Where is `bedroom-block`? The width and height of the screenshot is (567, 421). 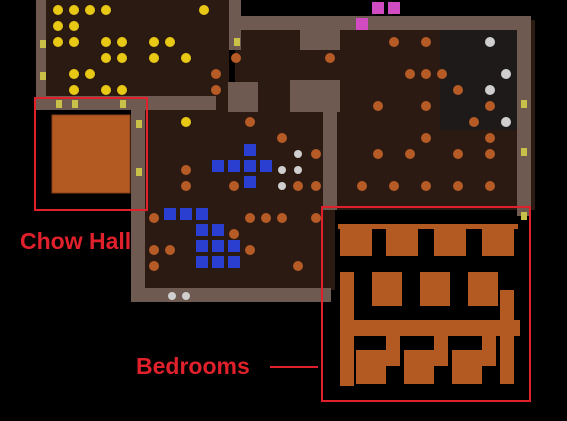 bedroom-block is located at coordinates (429, 305).